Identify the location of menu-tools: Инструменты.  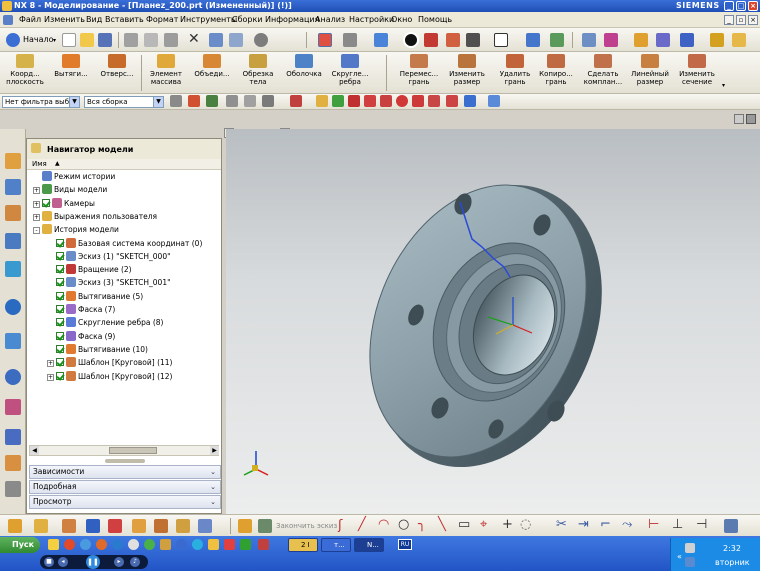
(208, 19).